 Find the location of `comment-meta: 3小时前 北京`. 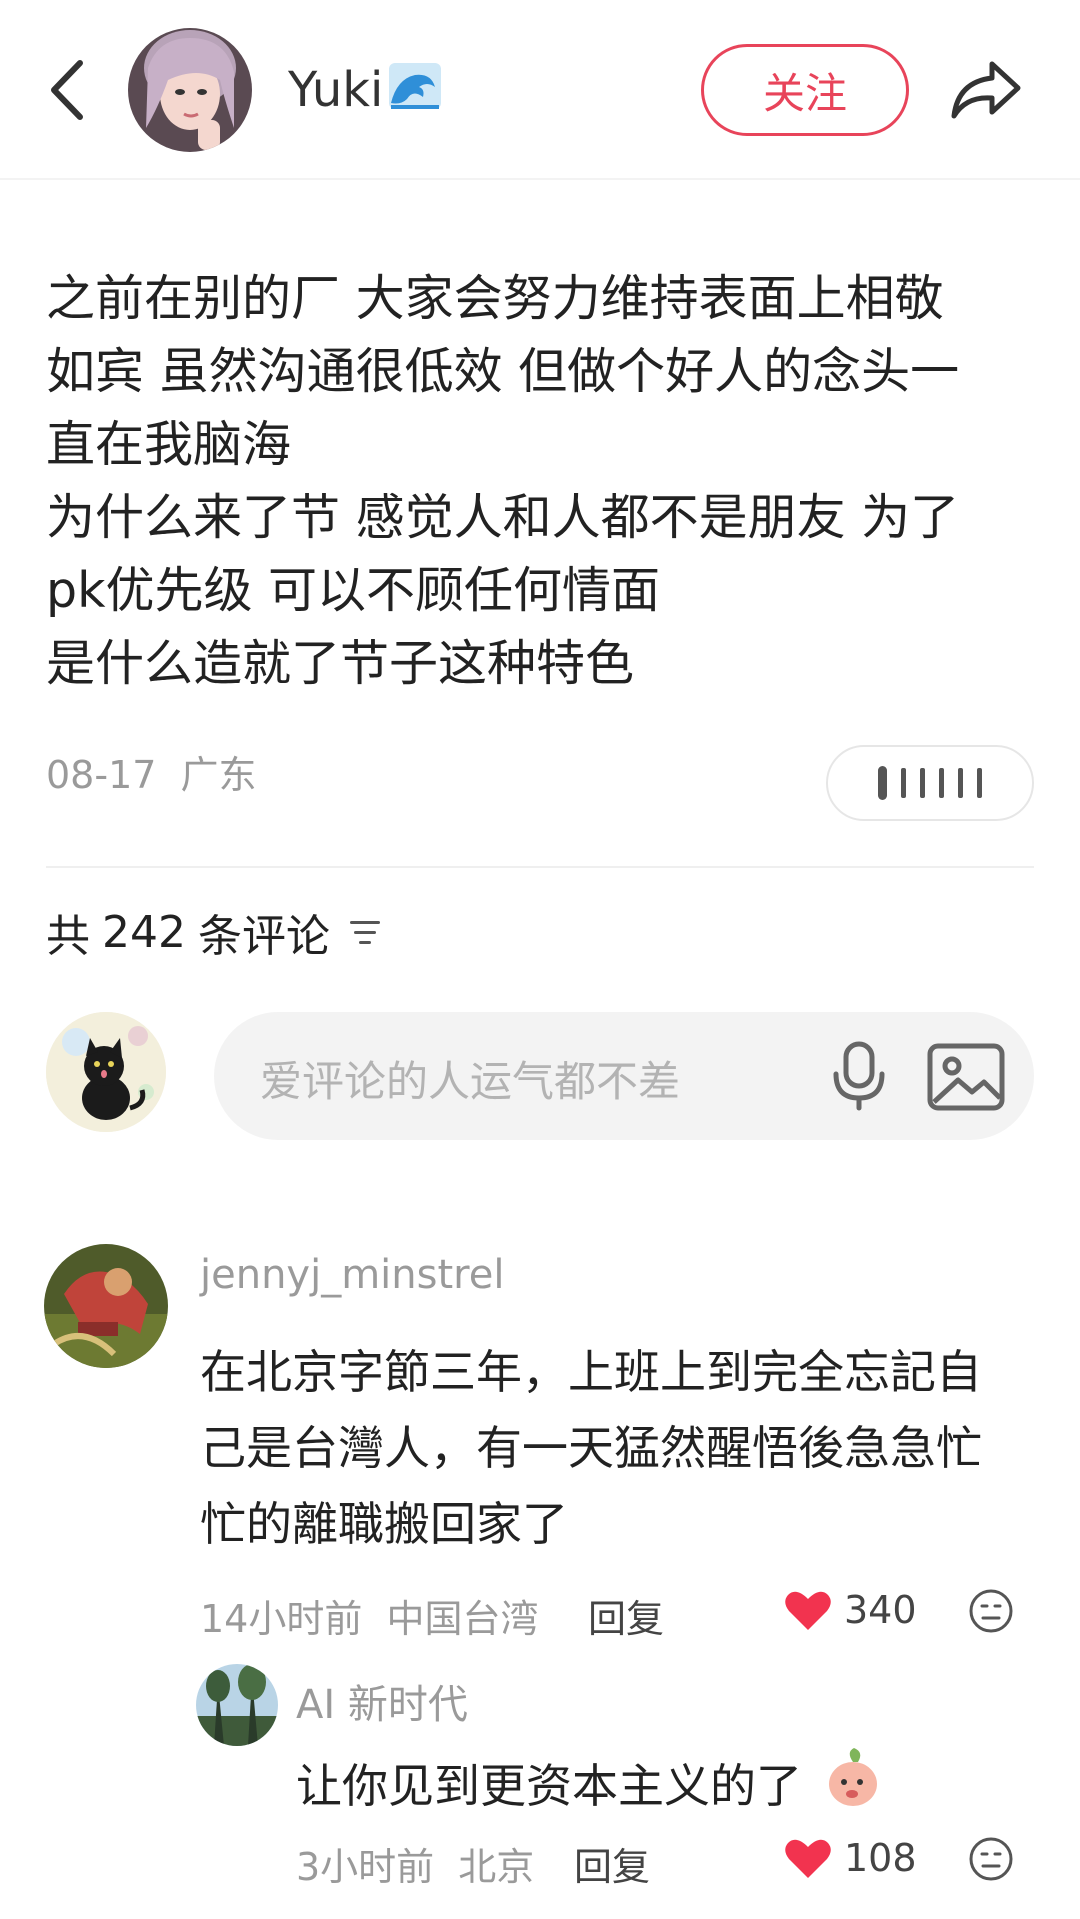

comment-meta: 3小时前 北京 is located at coordinates (415, 1863).